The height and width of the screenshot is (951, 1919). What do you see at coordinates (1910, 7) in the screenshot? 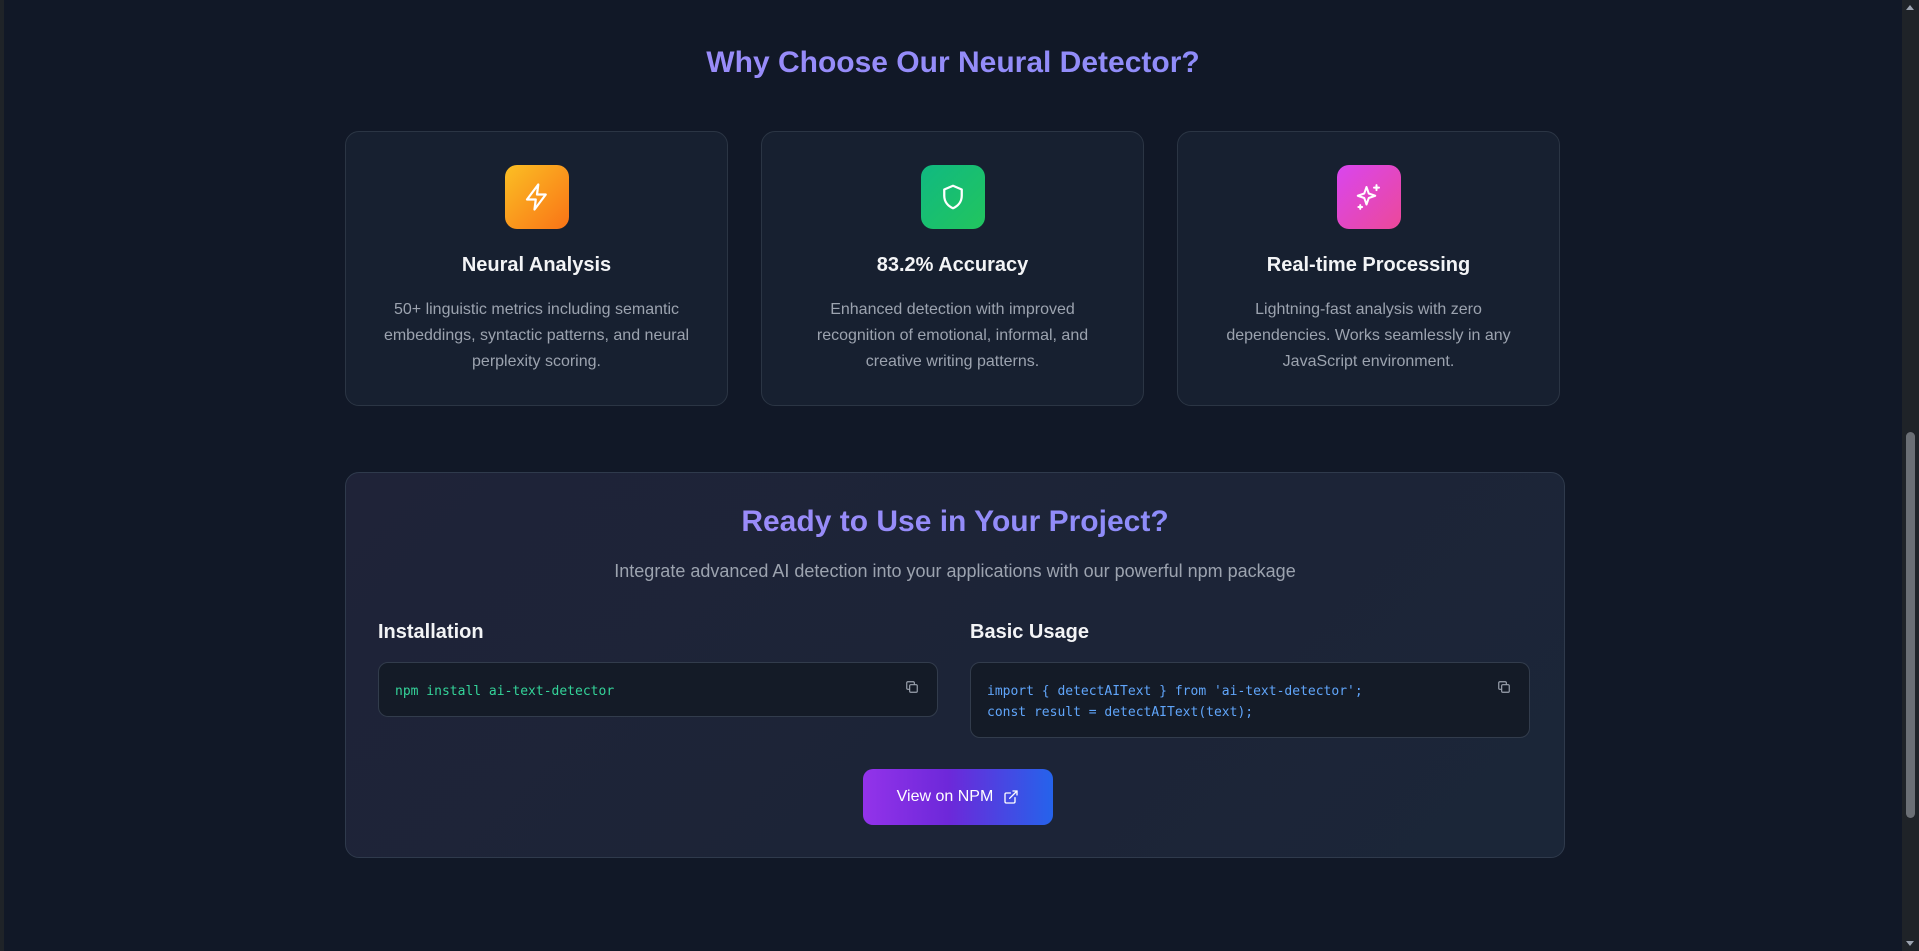
I see `scroll-up-arrow-icon` at bounding box center [1910, 7].